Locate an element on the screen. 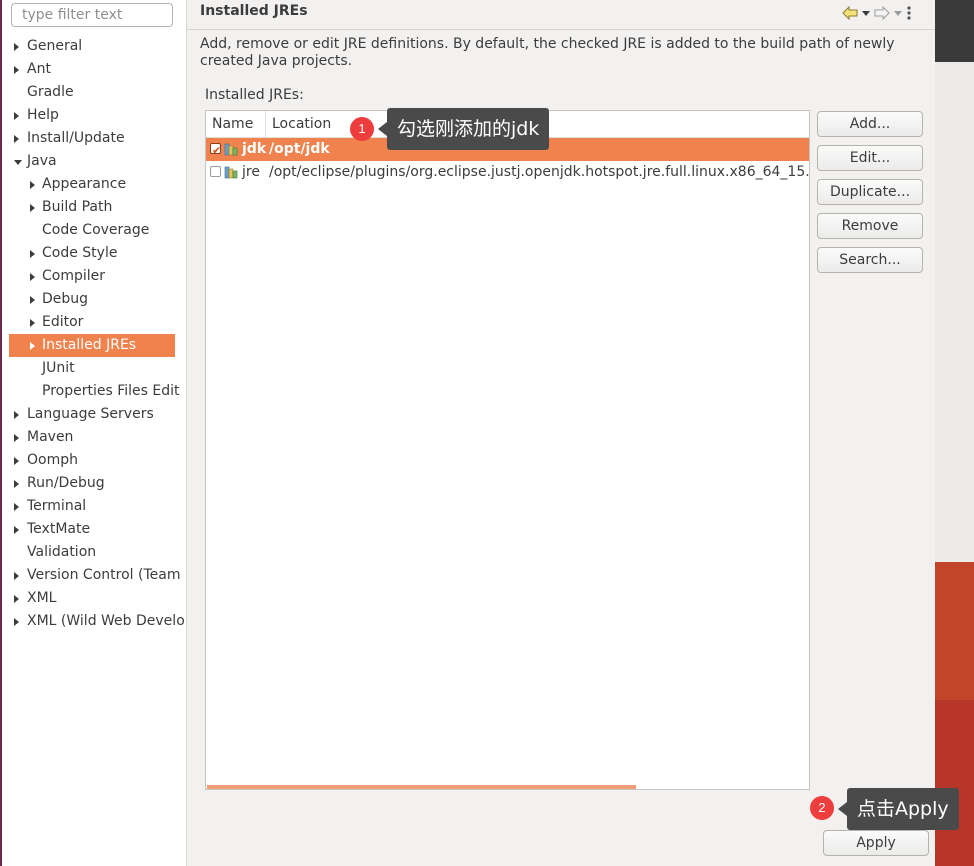 The height and width of the screenshot is (866, 974). tree-item: XML is located at coordinates (94, 598).